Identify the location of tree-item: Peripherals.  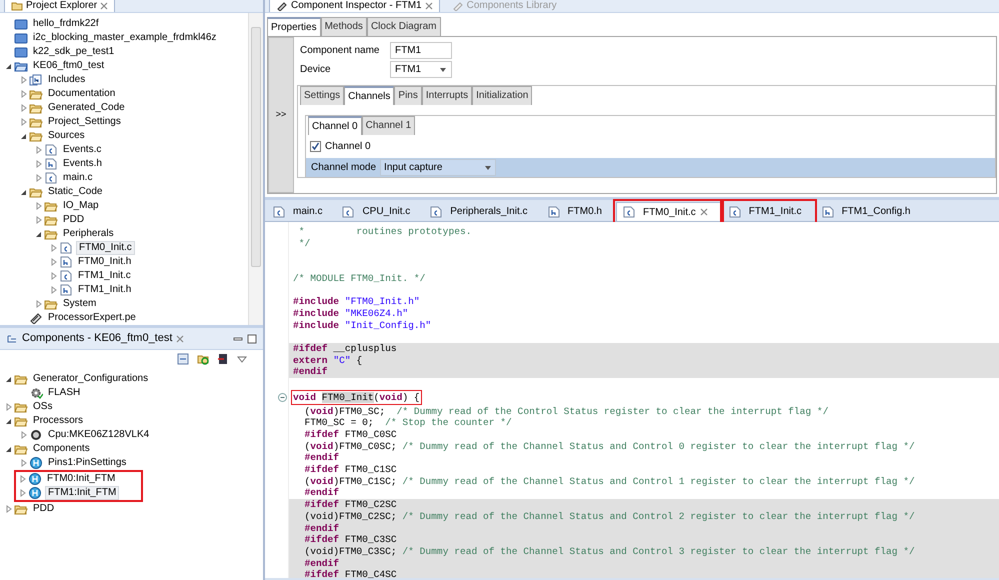
(88, 234).